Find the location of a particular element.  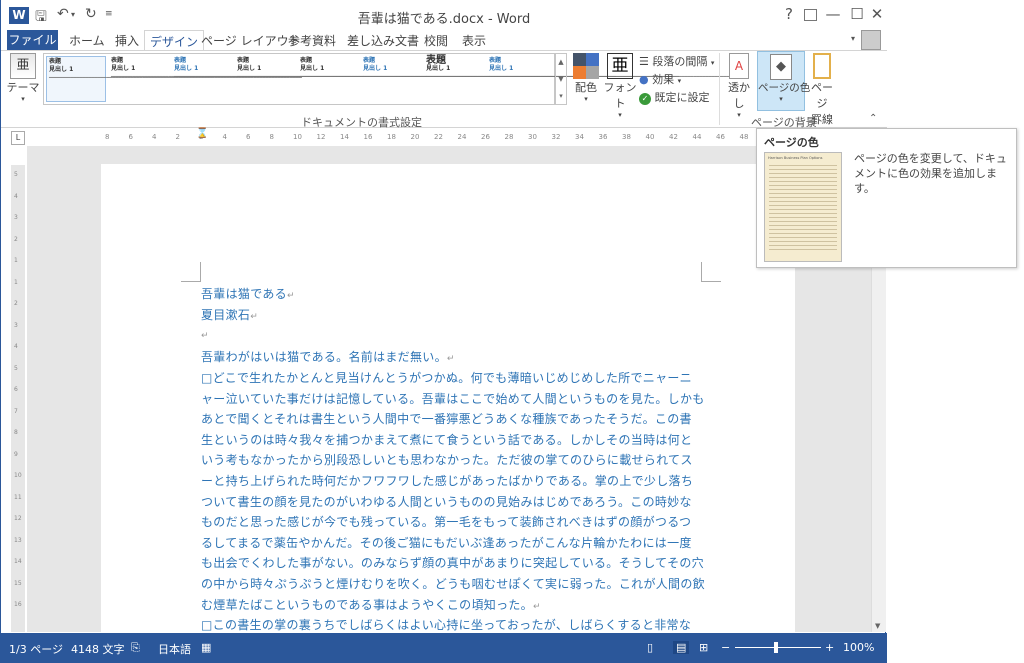

print-layout-icon: ▤ is located at coordinates (681, 647).